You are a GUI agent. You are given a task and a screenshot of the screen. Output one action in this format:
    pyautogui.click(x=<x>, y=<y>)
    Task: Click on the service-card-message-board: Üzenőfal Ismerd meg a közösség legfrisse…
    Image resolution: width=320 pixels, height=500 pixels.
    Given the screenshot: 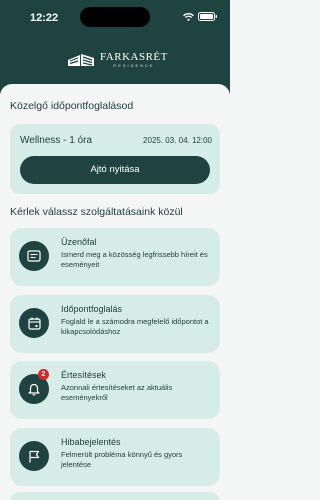 What is the action you would take?
    pyautogui.click(x=115, y=257)
    